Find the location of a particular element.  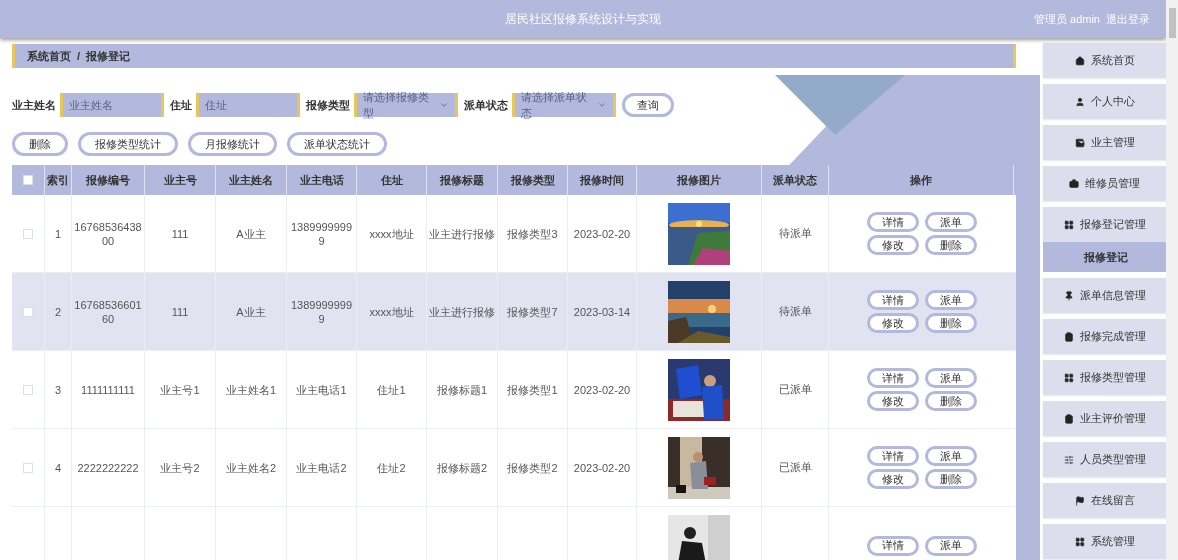

sidebar-item: 人员类型管理 is located at coordinates (1106, 459).